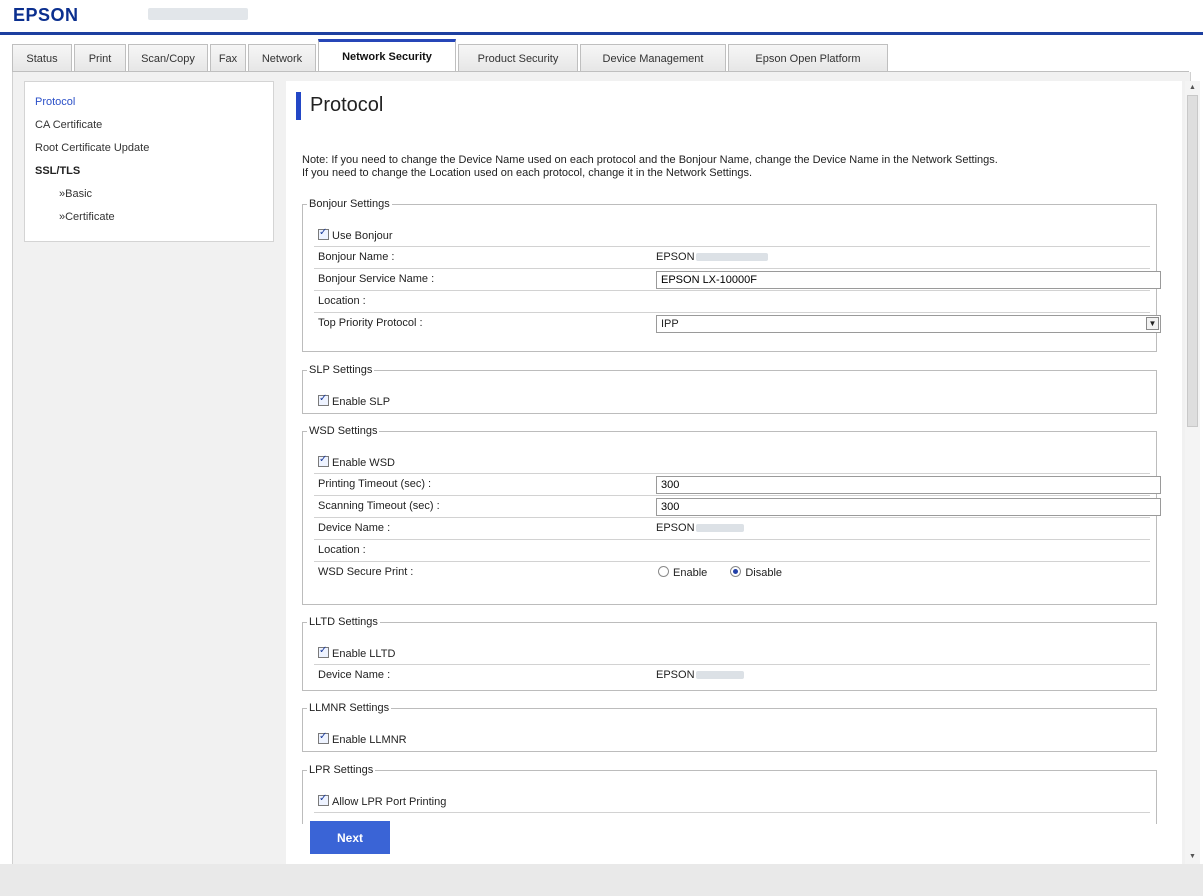 The image size is (1203, 896). Describe the element at coordinates (908, 324) in the screenshot. I see `top-priority-protocol-select: IPP ▼` at that location.